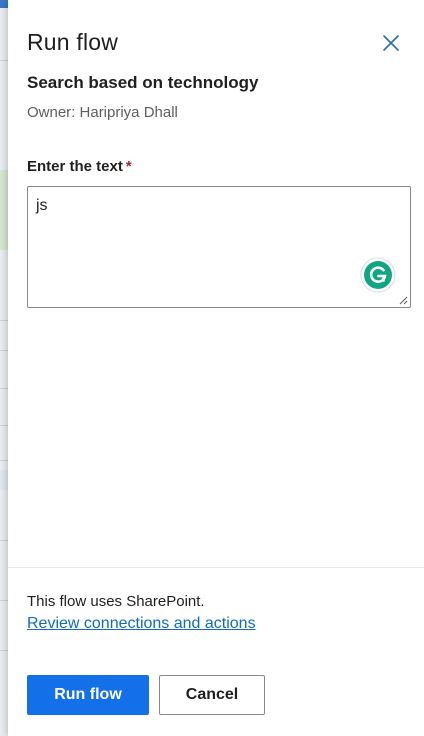 The image size is (424, 736). What do you see at coordinates (88, 695) in the screenshot?
I see `run-flow-button: Run flow` at bounding box center [88, 695].